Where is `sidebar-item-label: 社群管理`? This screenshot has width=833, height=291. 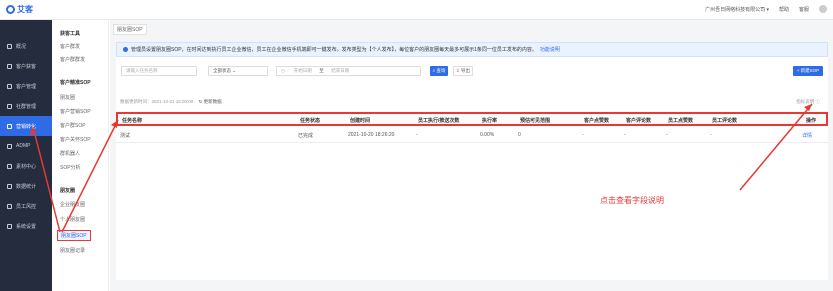 sidebar-item-label: 社群管理 is located at coordinates (26, 106).